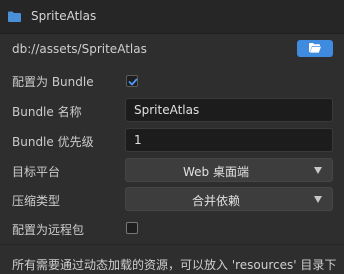  I want to click on bundle-priority-label: Bundle 优先级, so click(53, 142).